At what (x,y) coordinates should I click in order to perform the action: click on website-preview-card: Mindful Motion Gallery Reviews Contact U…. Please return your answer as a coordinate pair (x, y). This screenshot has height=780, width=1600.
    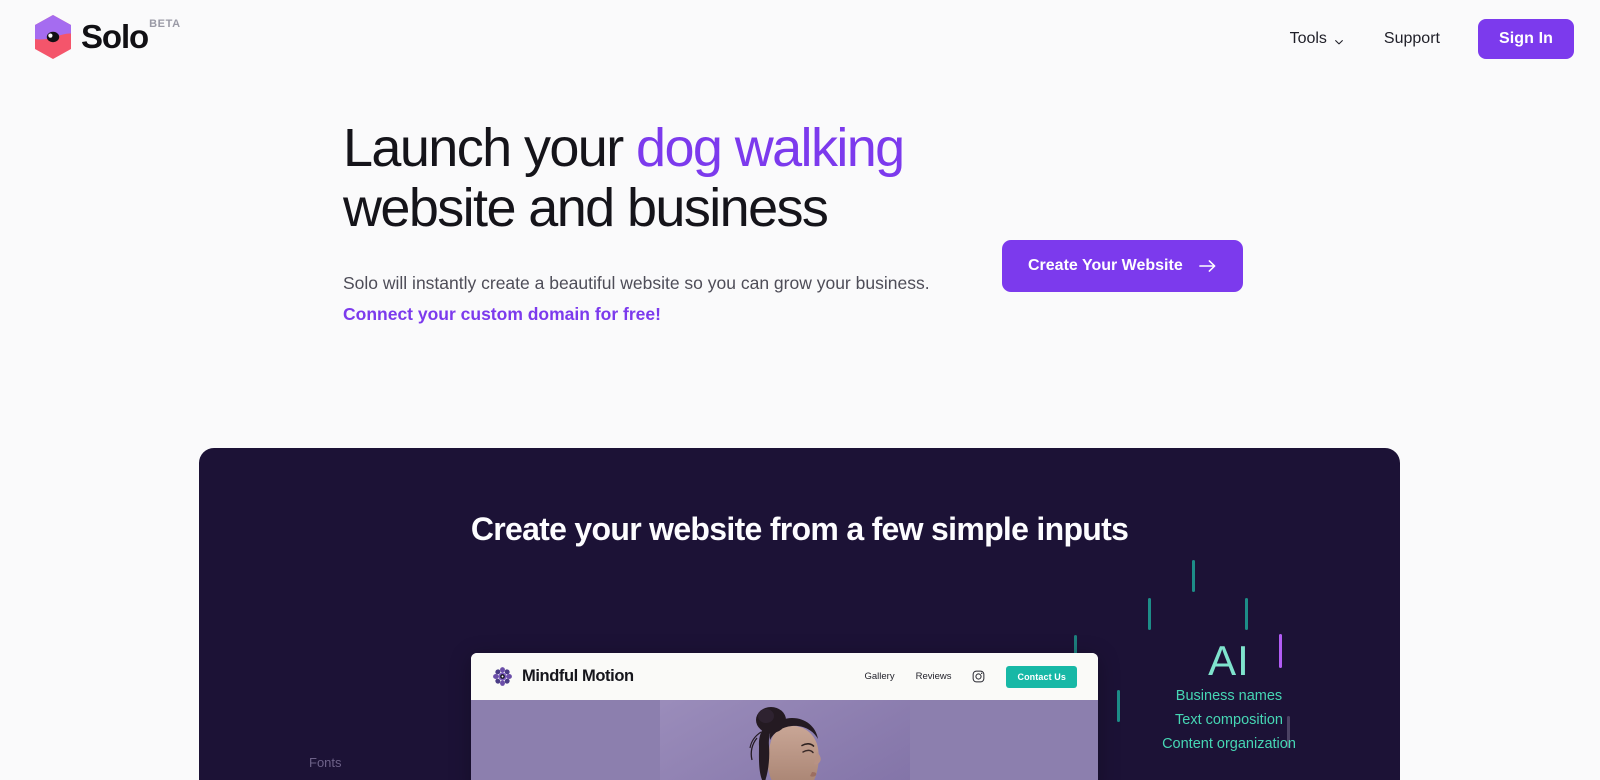
    Looking at the image, I should click on (784, 716).